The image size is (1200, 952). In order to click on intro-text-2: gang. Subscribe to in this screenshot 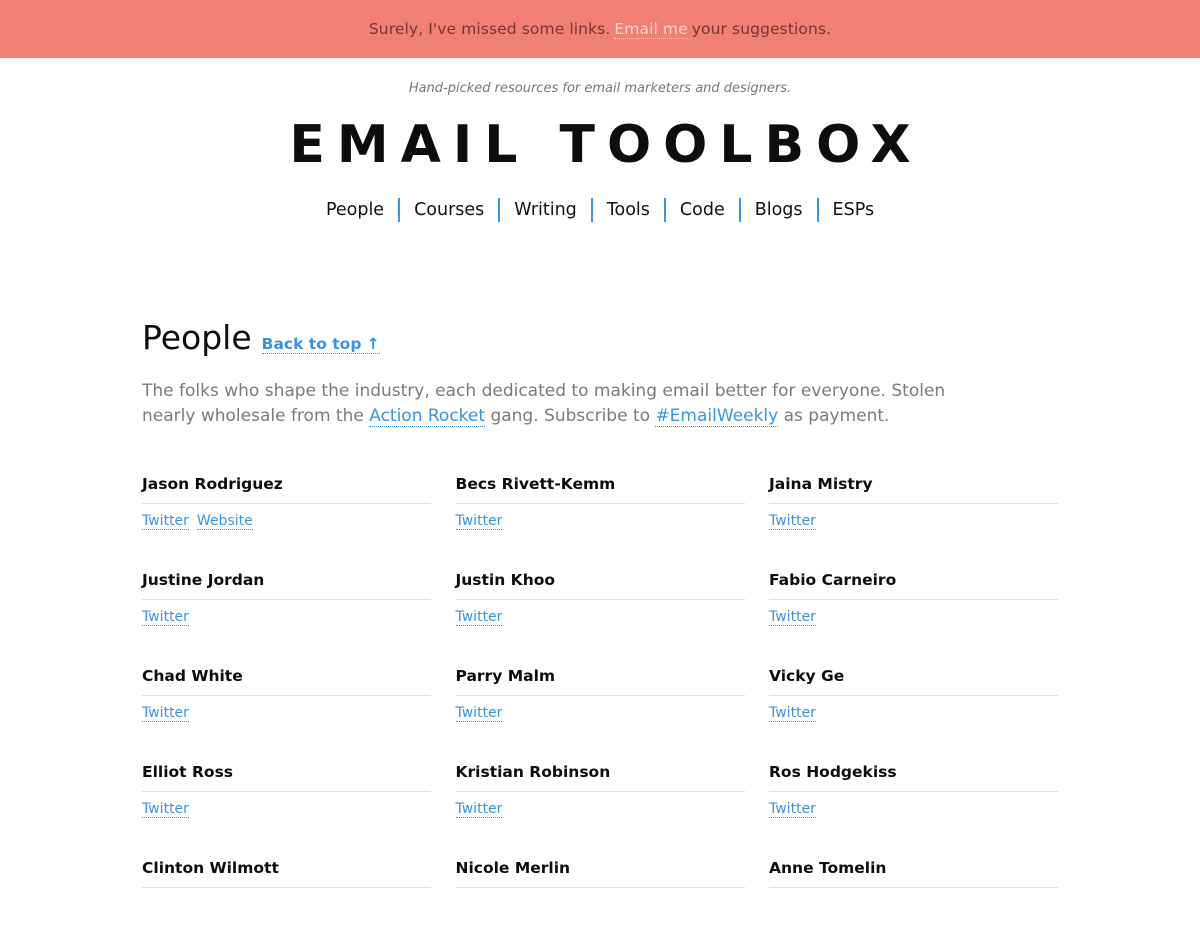, I will do `click(570, 416)`.